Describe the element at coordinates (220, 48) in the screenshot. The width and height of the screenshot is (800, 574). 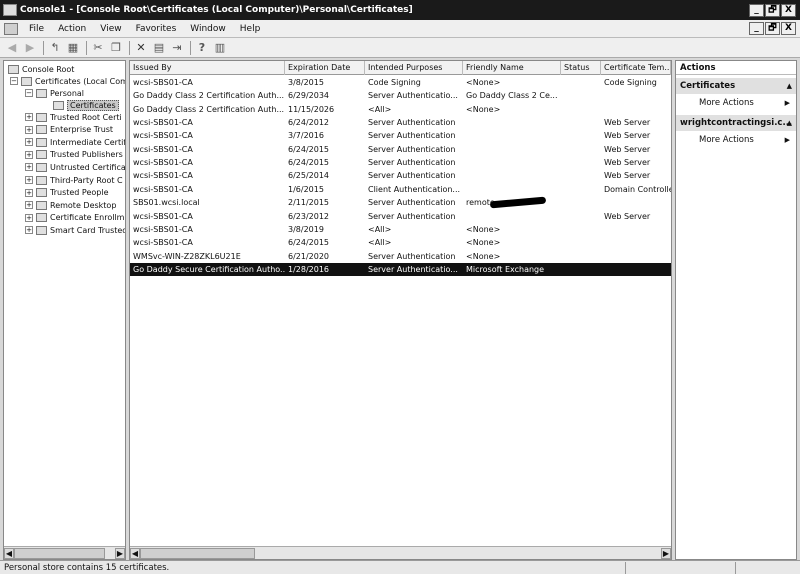
I see `show-hide-action-pane-icon: ▥` at that location.